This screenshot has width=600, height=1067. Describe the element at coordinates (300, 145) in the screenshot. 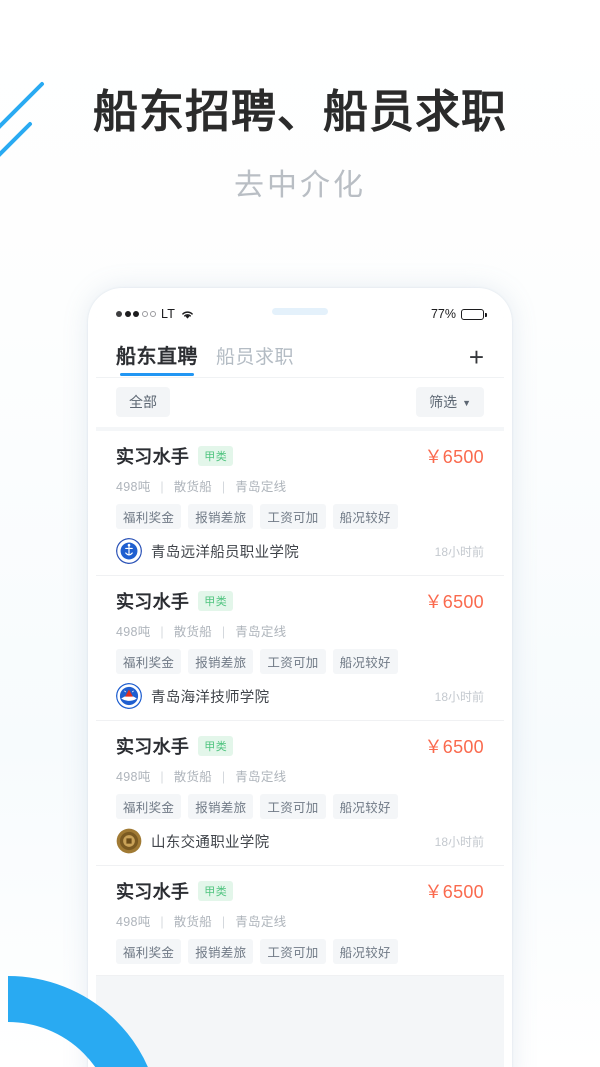

I see `promo-headline-block: 船东招聘、船员求职 去中介化` at that location.